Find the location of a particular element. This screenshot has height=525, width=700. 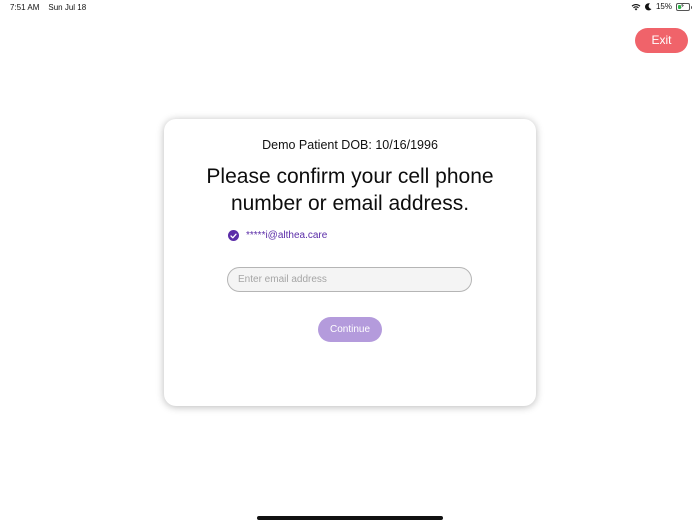

continue-button: Continue is located at coordinates (350, 329).